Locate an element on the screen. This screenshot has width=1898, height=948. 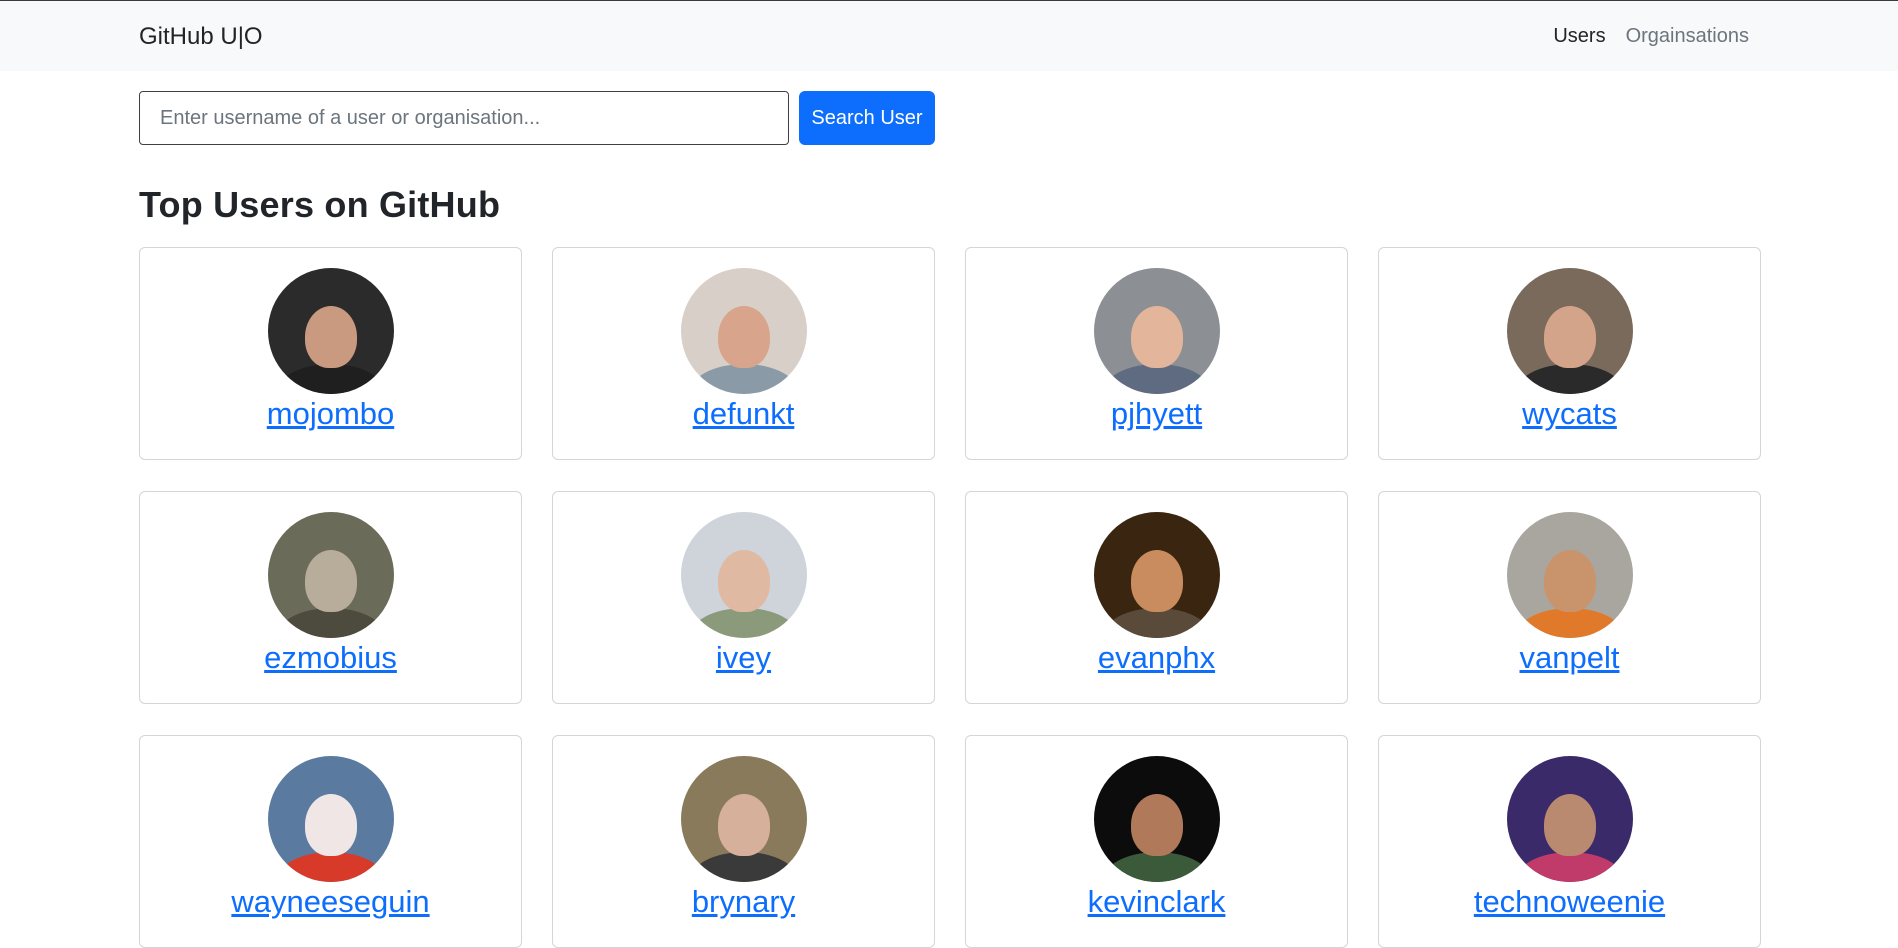
user-profile-link: vanpelt is located at coordinates (1570, 658).